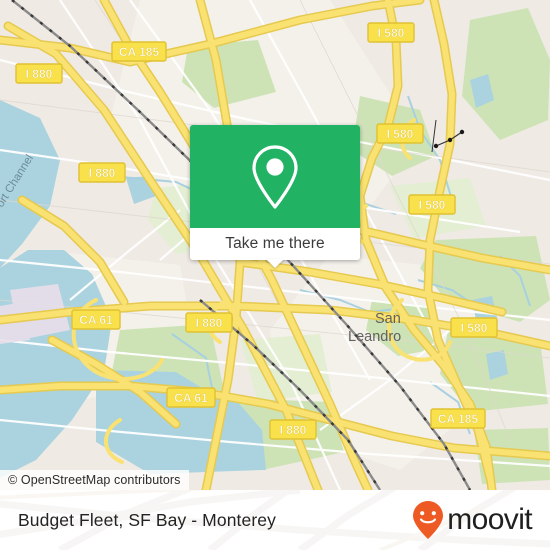 The height and width of the screenshot is (550, 550). I want to click on popup-action: Take me there, so click(275, 244).